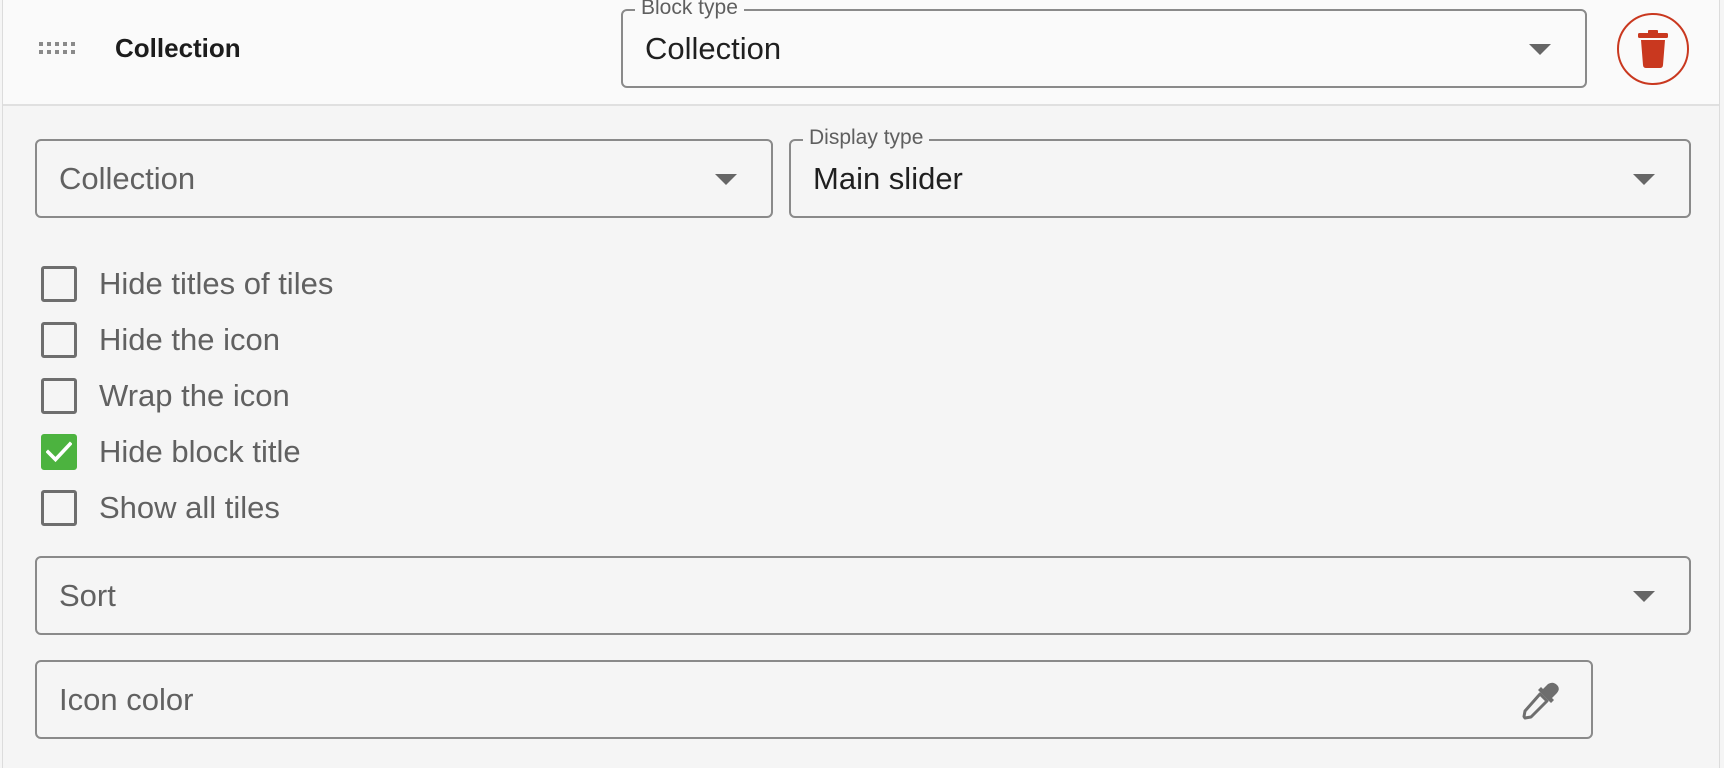  Describe the element at coordinates (1540, 701) in the screenshot. I see `eyedropper-icon` at that location.